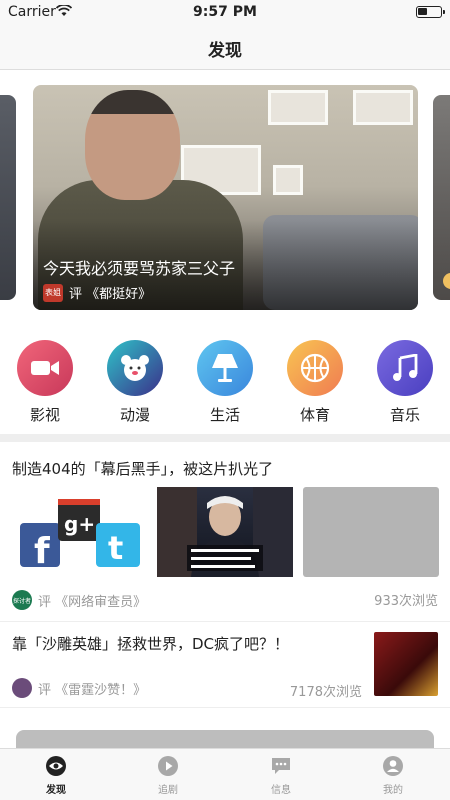 The width and height of the screenshot is (450, 800). I want to click on status-bar: Carrier 9:57 PM, so click(225, 12).